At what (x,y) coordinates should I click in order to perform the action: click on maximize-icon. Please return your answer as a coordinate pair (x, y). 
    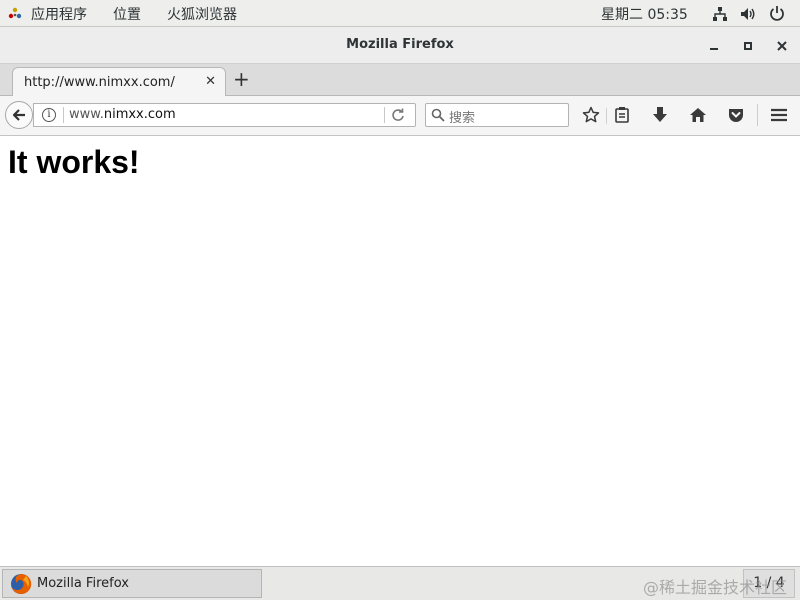
    Looking at the image, I should click on (748, 46).